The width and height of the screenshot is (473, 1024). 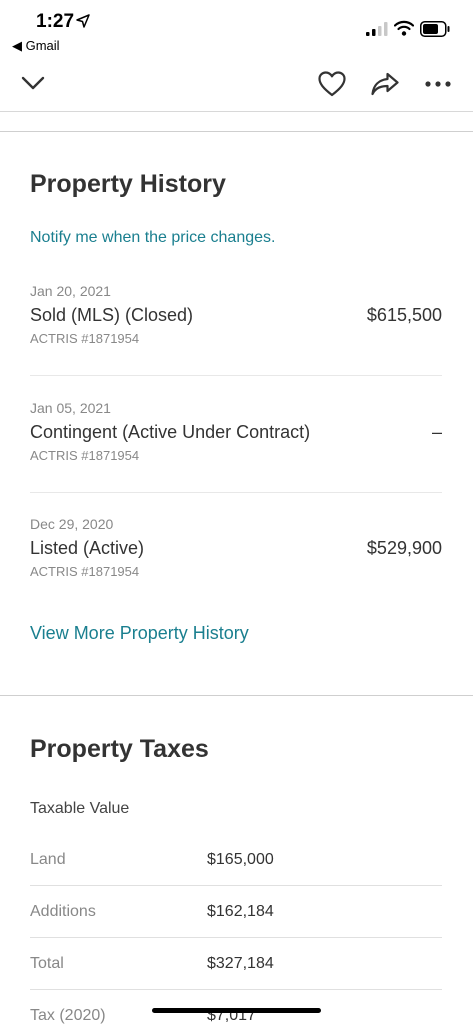 I want to click on history-event: Contingent (Active Under Contract), so click(x=170, y=432).